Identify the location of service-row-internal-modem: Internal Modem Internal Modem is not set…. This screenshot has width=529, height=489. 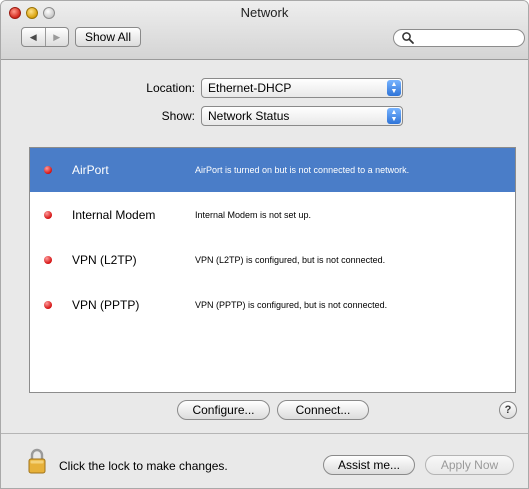
(272, 215).